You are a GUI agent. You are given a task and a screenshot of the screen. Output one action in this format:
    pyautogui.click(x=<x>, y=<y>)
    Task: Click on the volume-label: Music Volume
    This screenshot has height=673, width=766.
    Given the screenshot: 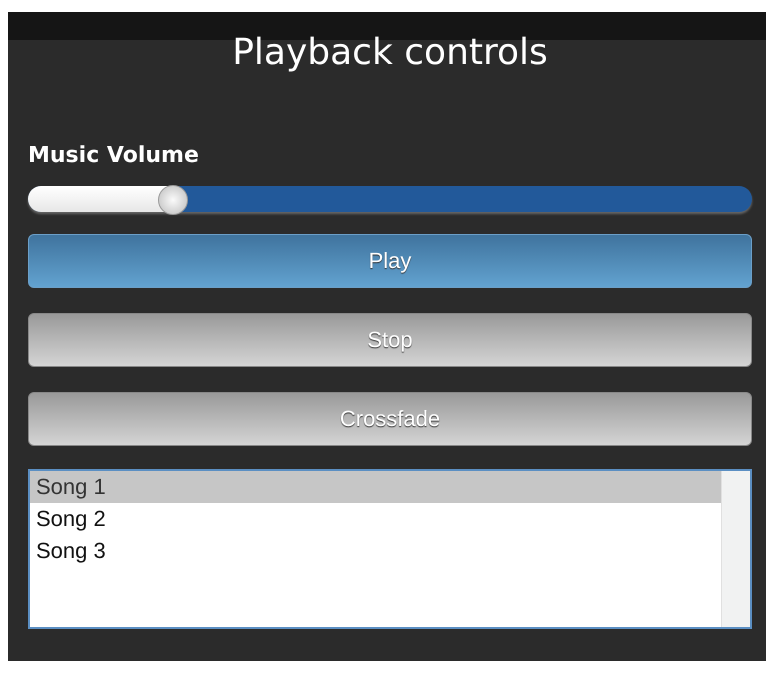 What is the action you would take?
    pyautogui.click(x=114, y=155)
    